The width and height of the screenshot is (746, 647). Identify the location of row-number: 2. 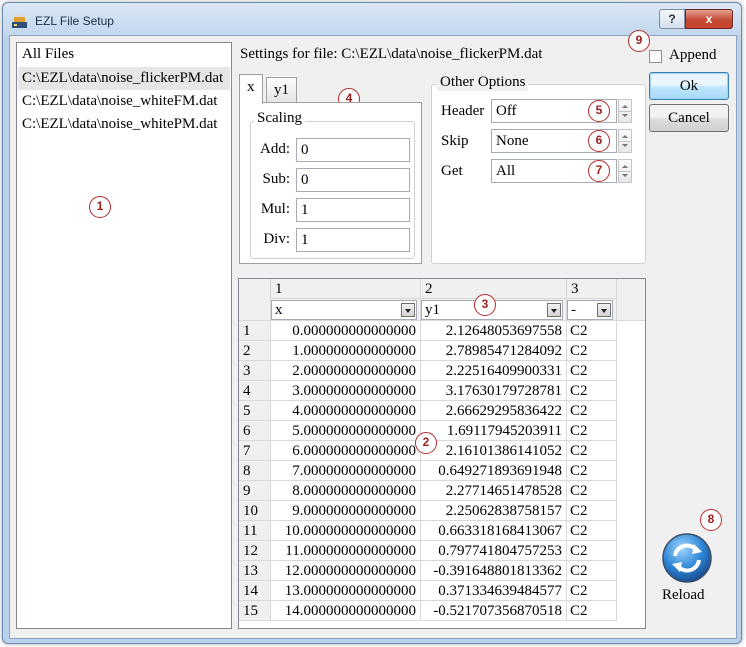
(255, 351).